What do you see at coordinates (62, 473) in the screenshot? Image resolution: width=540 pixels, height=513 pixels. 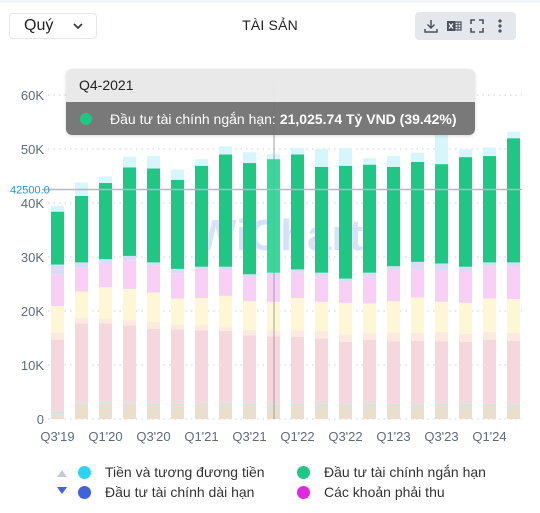 I see `legend-scroll-up-icon` at bounding box center [62, 473].